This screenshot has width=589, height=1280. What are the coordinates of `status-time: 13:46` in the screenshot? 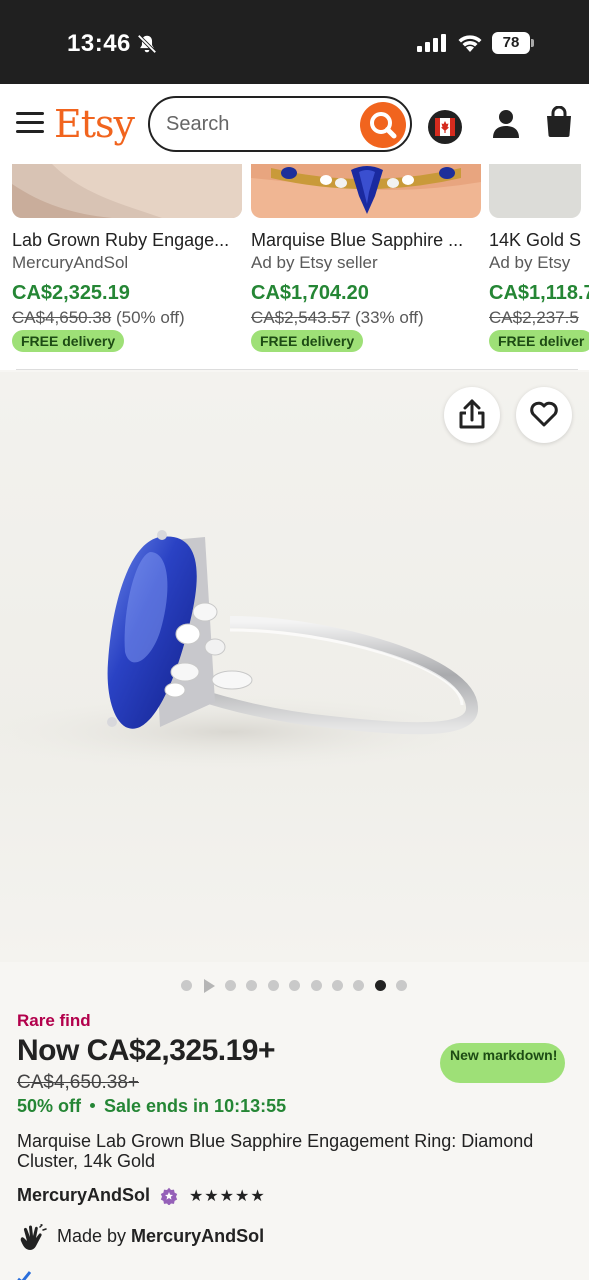 It's located at (99, 43).